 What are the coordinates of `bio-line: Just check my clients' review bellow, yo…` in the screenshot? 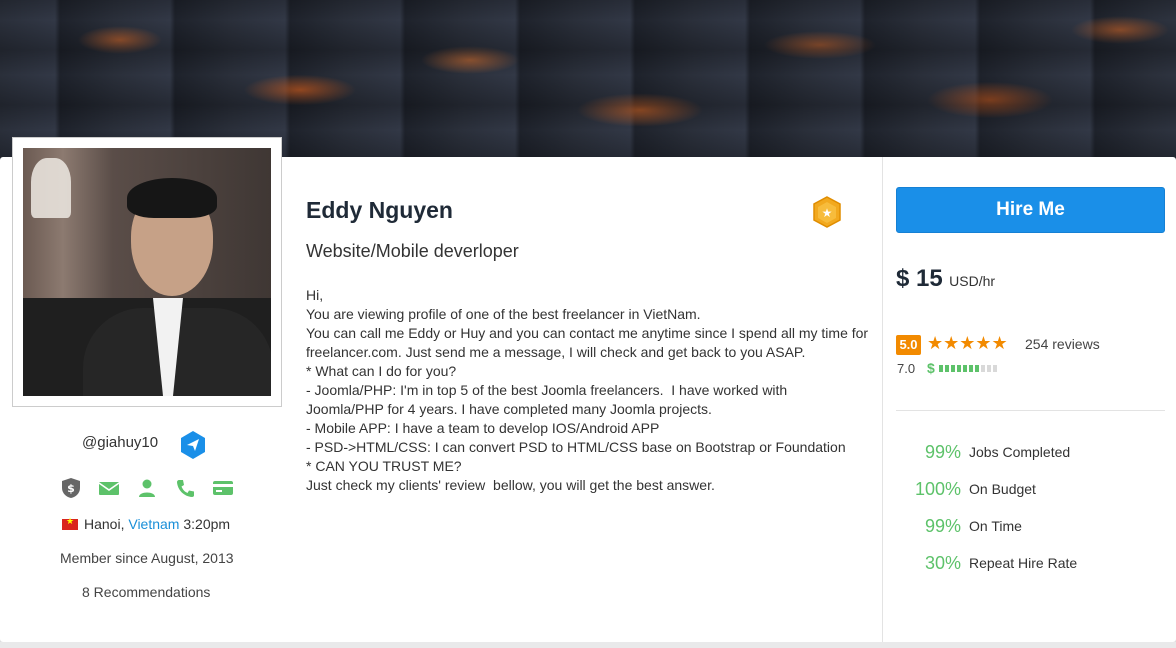 It's located at (510, 485).